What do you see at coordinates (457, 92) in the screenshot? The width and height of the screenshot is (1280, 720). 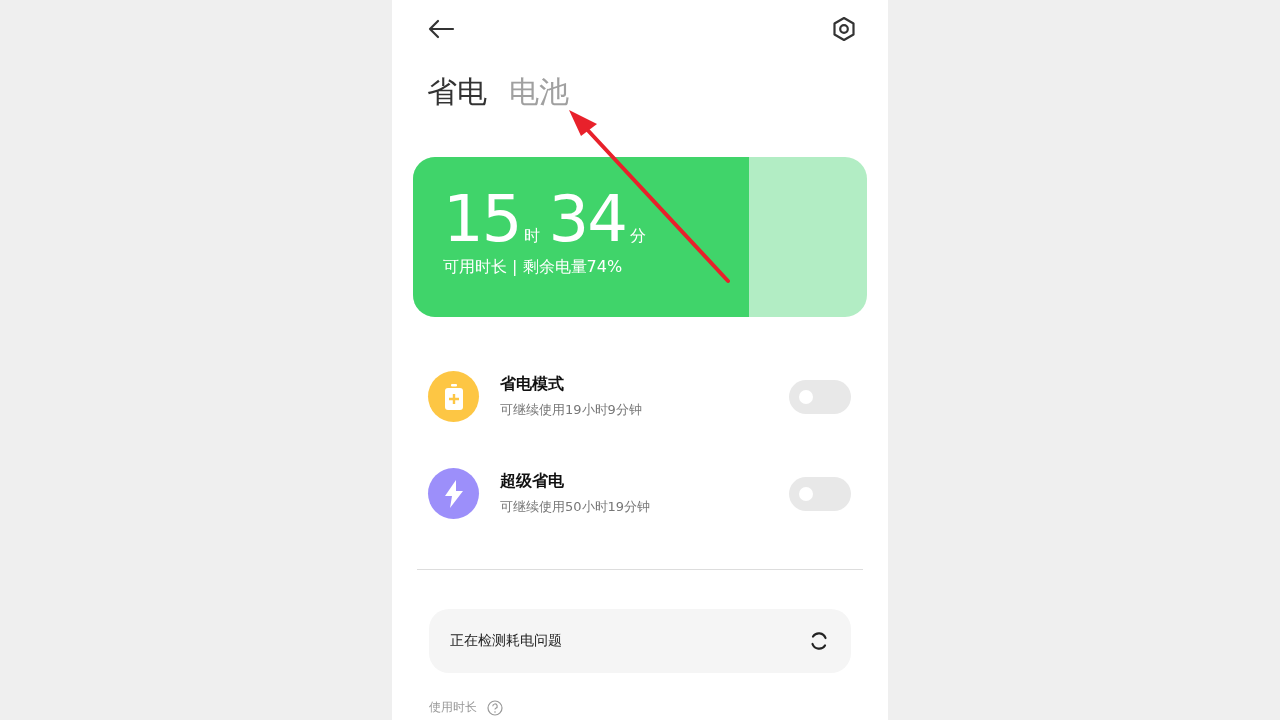 I see `tab: 省电` at bounding box center [457, 92].